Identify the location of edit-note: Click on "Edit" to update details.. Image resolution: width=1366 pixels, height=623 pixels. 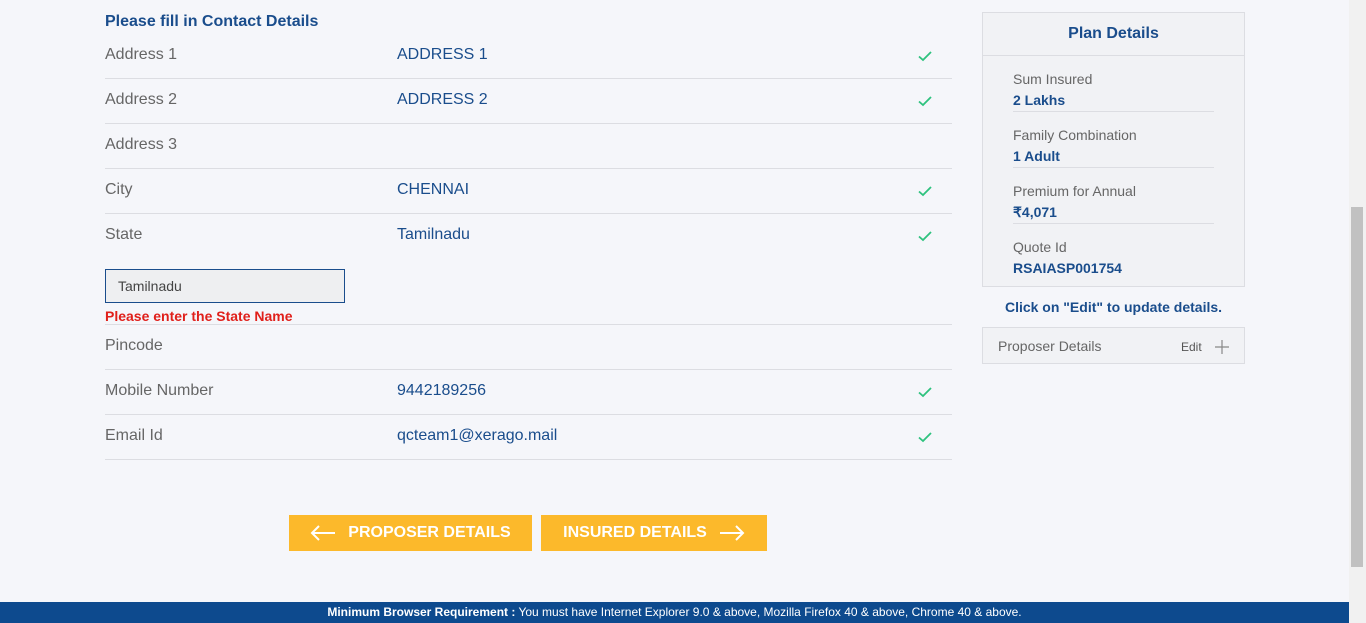
(1113, 307).